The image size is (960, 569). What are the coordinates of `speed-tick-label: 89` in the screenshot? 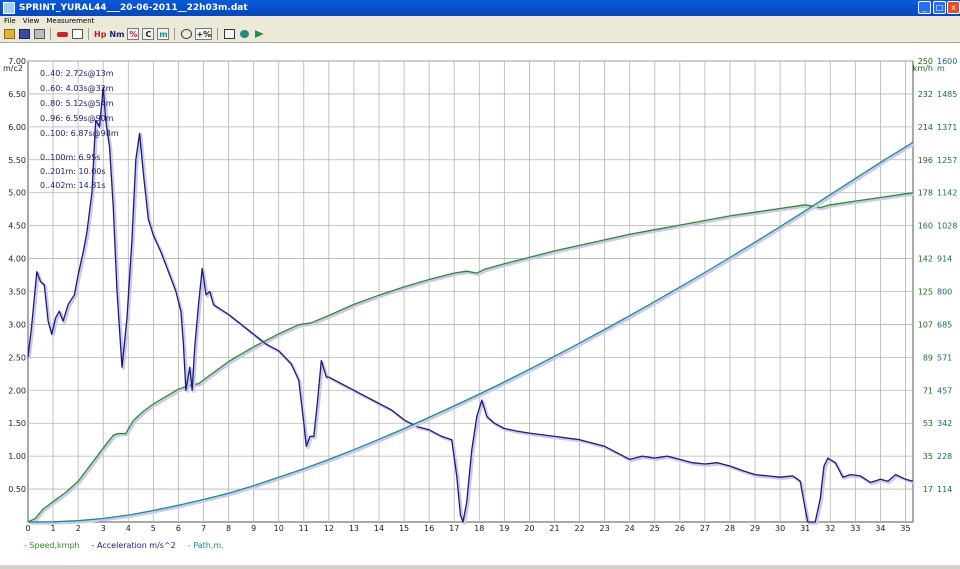 It's located at (928, 357).